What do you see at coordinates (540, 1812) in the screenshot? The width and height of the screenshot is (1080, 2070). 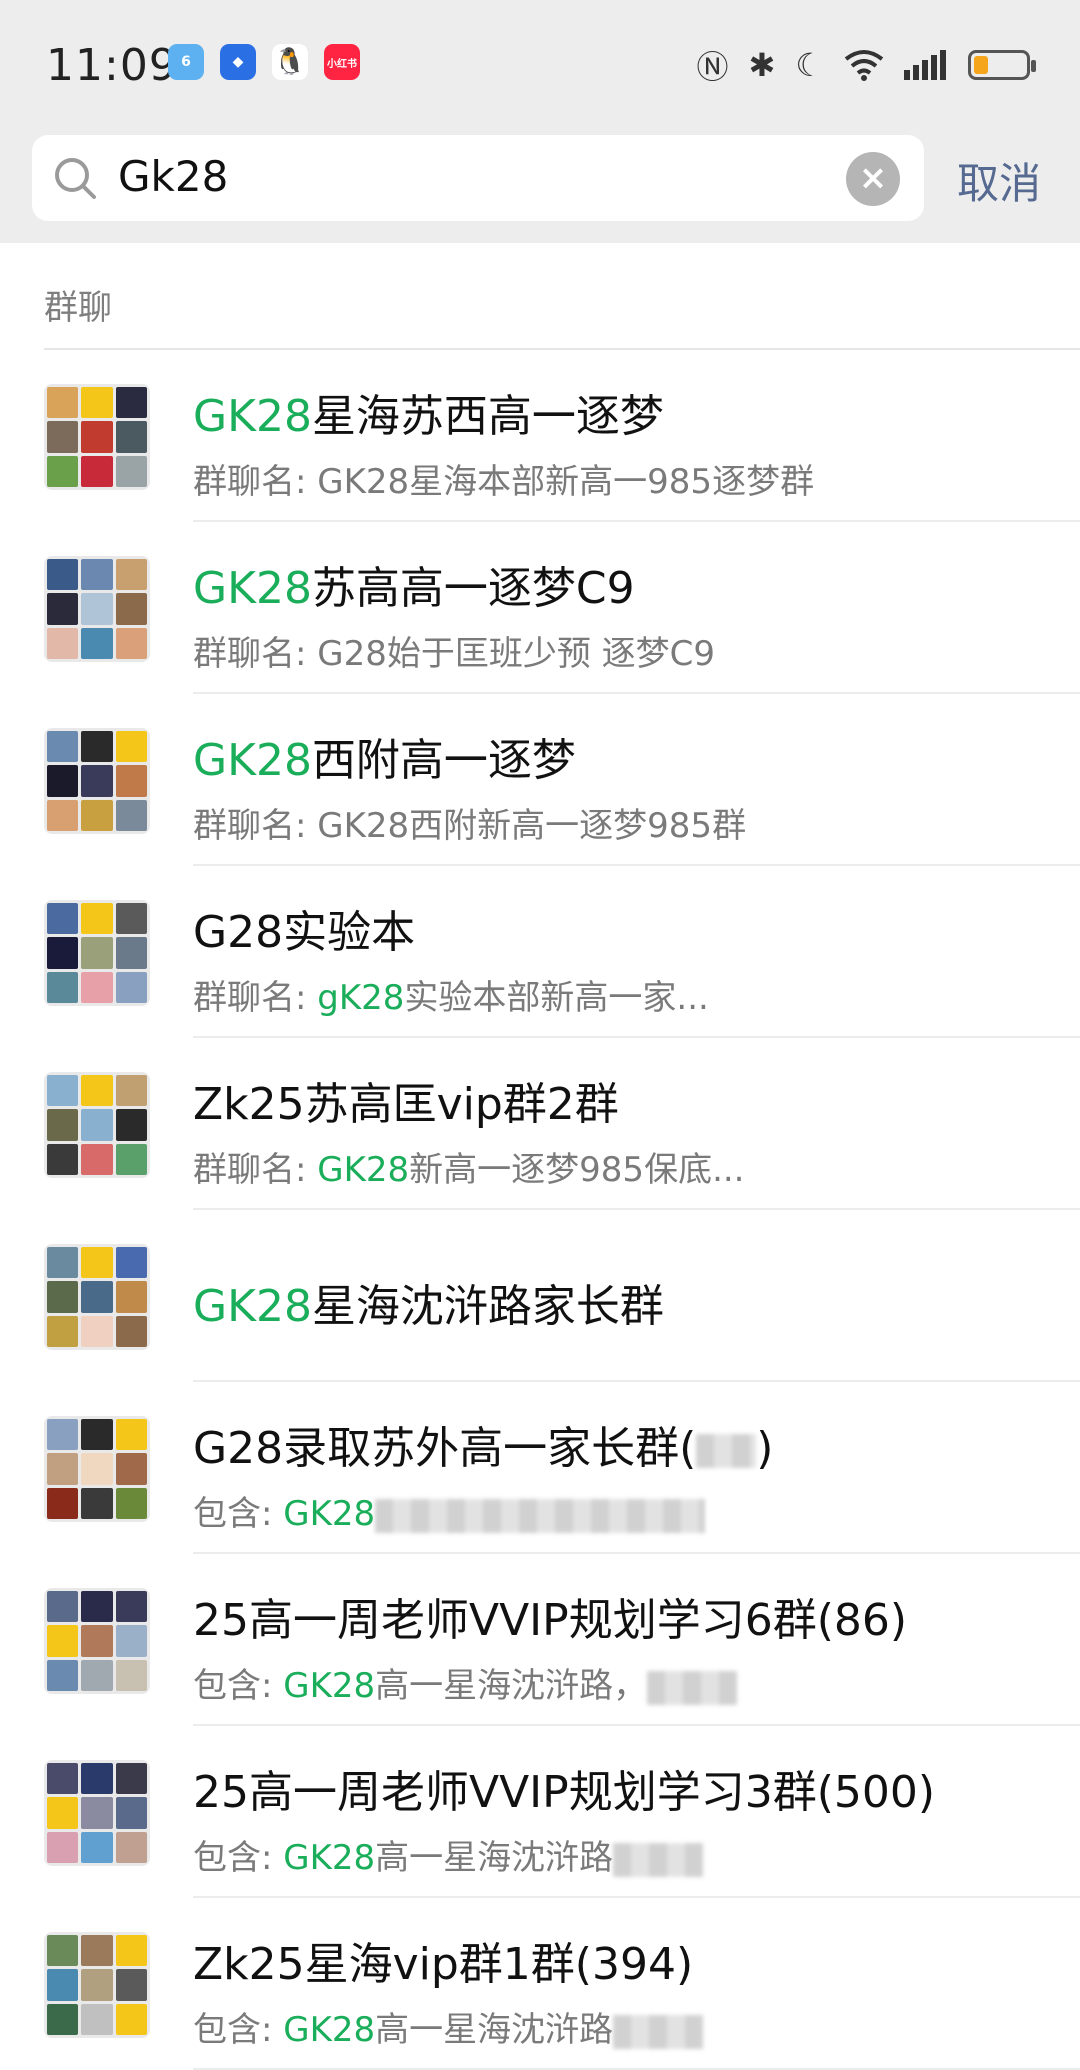 I see `result-row: 25高一周老师VVIP规划学习3群(500) 包含: GK28高一星海沈浒路` at bounding box center [540, 1812].